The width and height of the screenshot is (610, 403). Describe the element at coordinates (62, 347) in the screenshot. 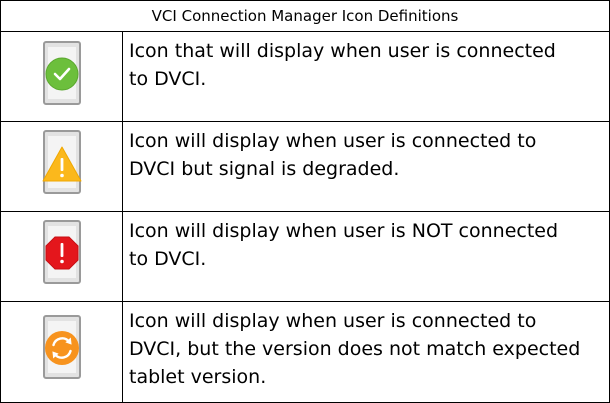

I see `version-mismatch-sync-icon` at that location.